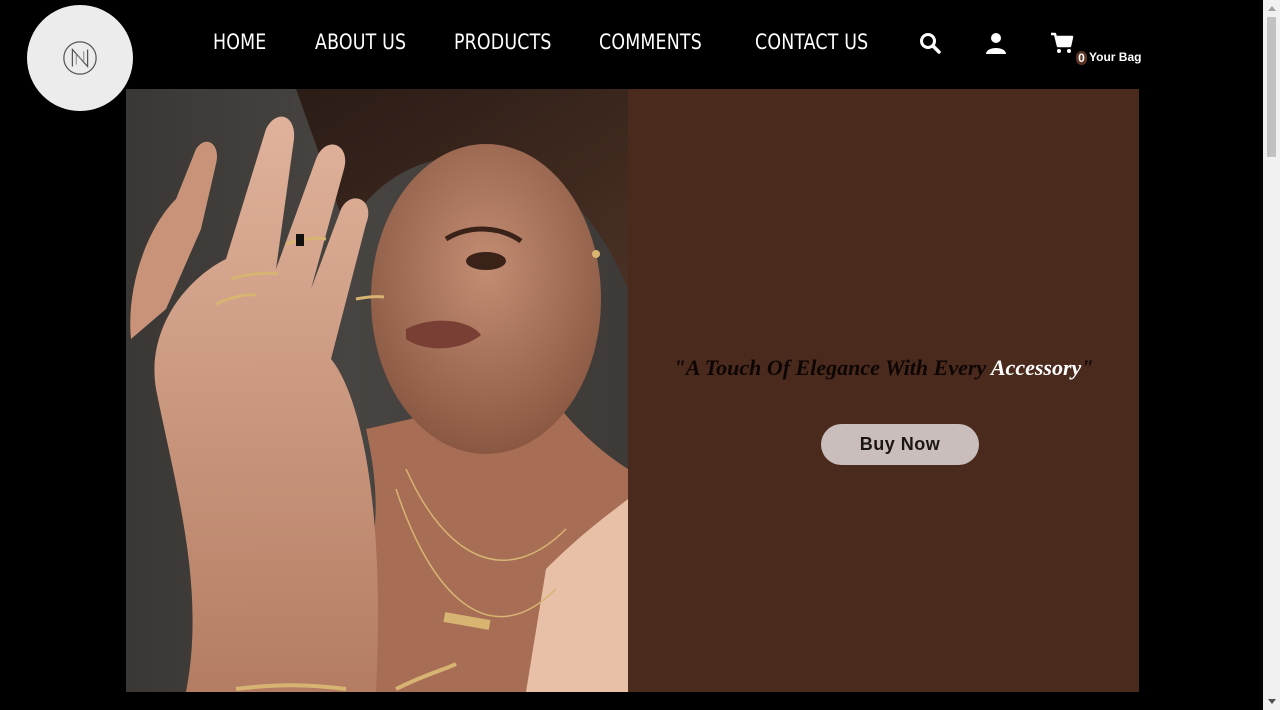 The width and height of the screenshot is (1280, 710). I want to click on tagline-accent: Accessory, so click(1036, 367).